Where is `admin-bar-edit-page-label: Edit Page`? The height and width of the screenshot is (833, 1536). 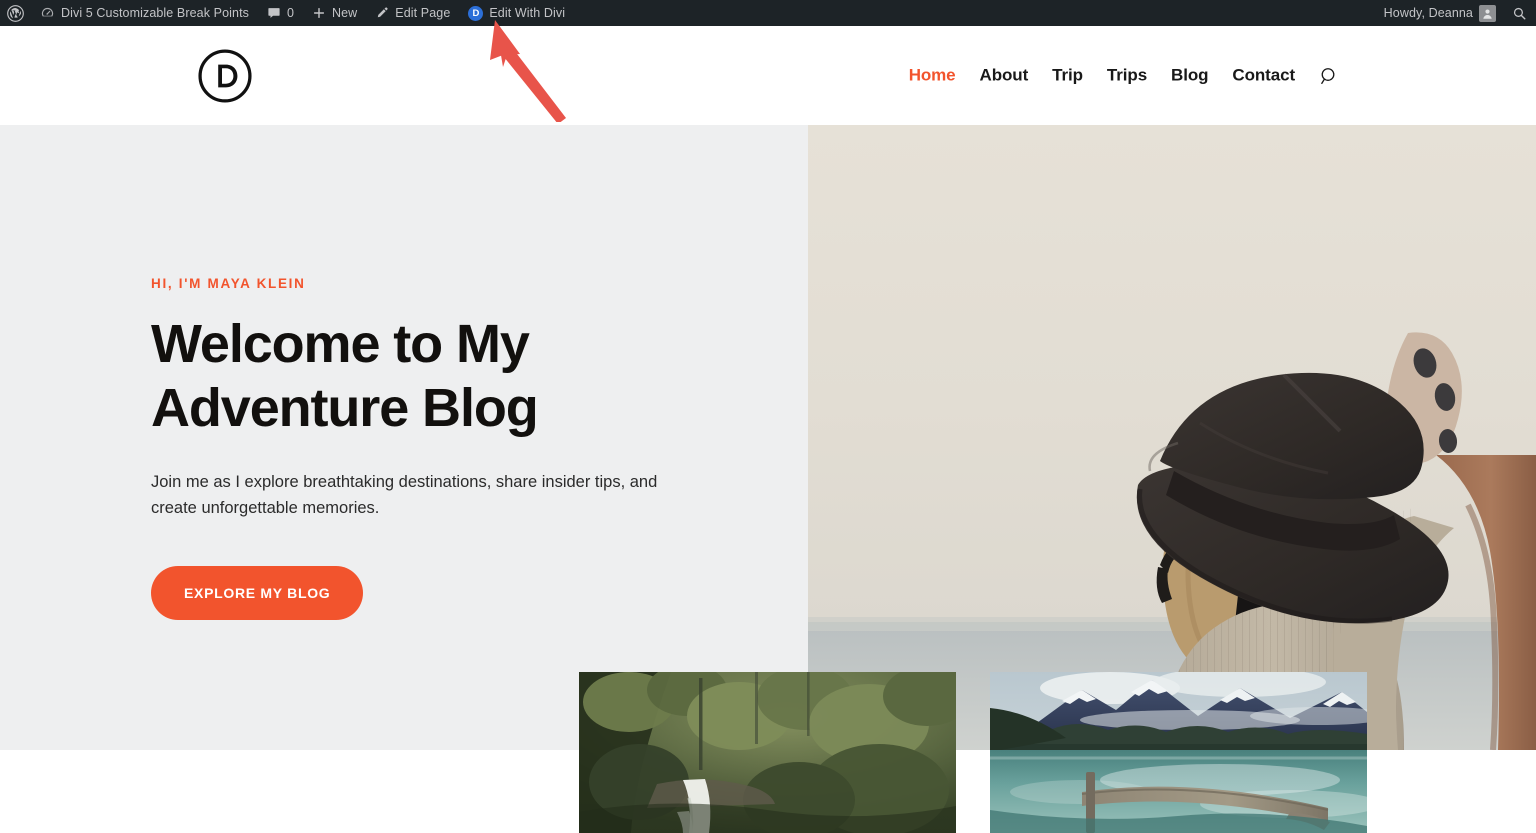 admin-bar-edit-page-label: Edit Page is located at coordinates (423, 13).